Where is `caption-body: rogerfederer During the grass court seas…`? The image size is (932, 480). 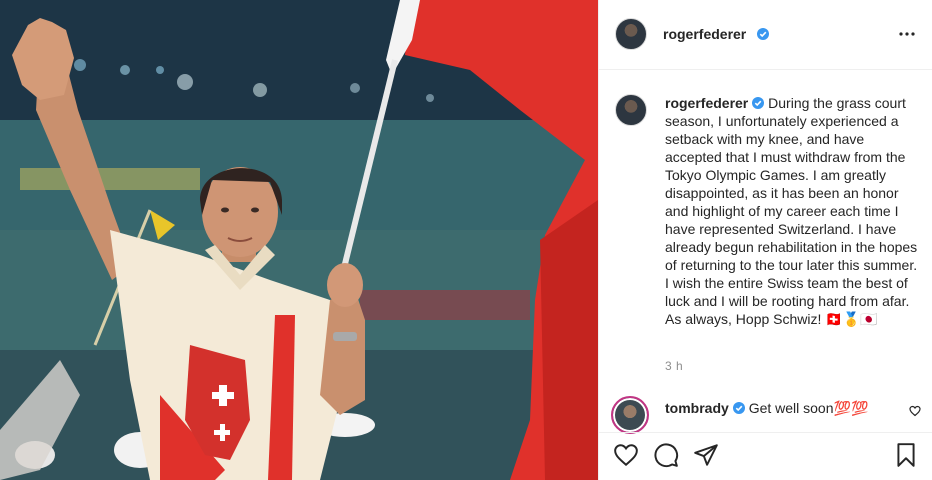
caption-body: rogerfederer During the grass court seas… is located at coordinates (794, 211).